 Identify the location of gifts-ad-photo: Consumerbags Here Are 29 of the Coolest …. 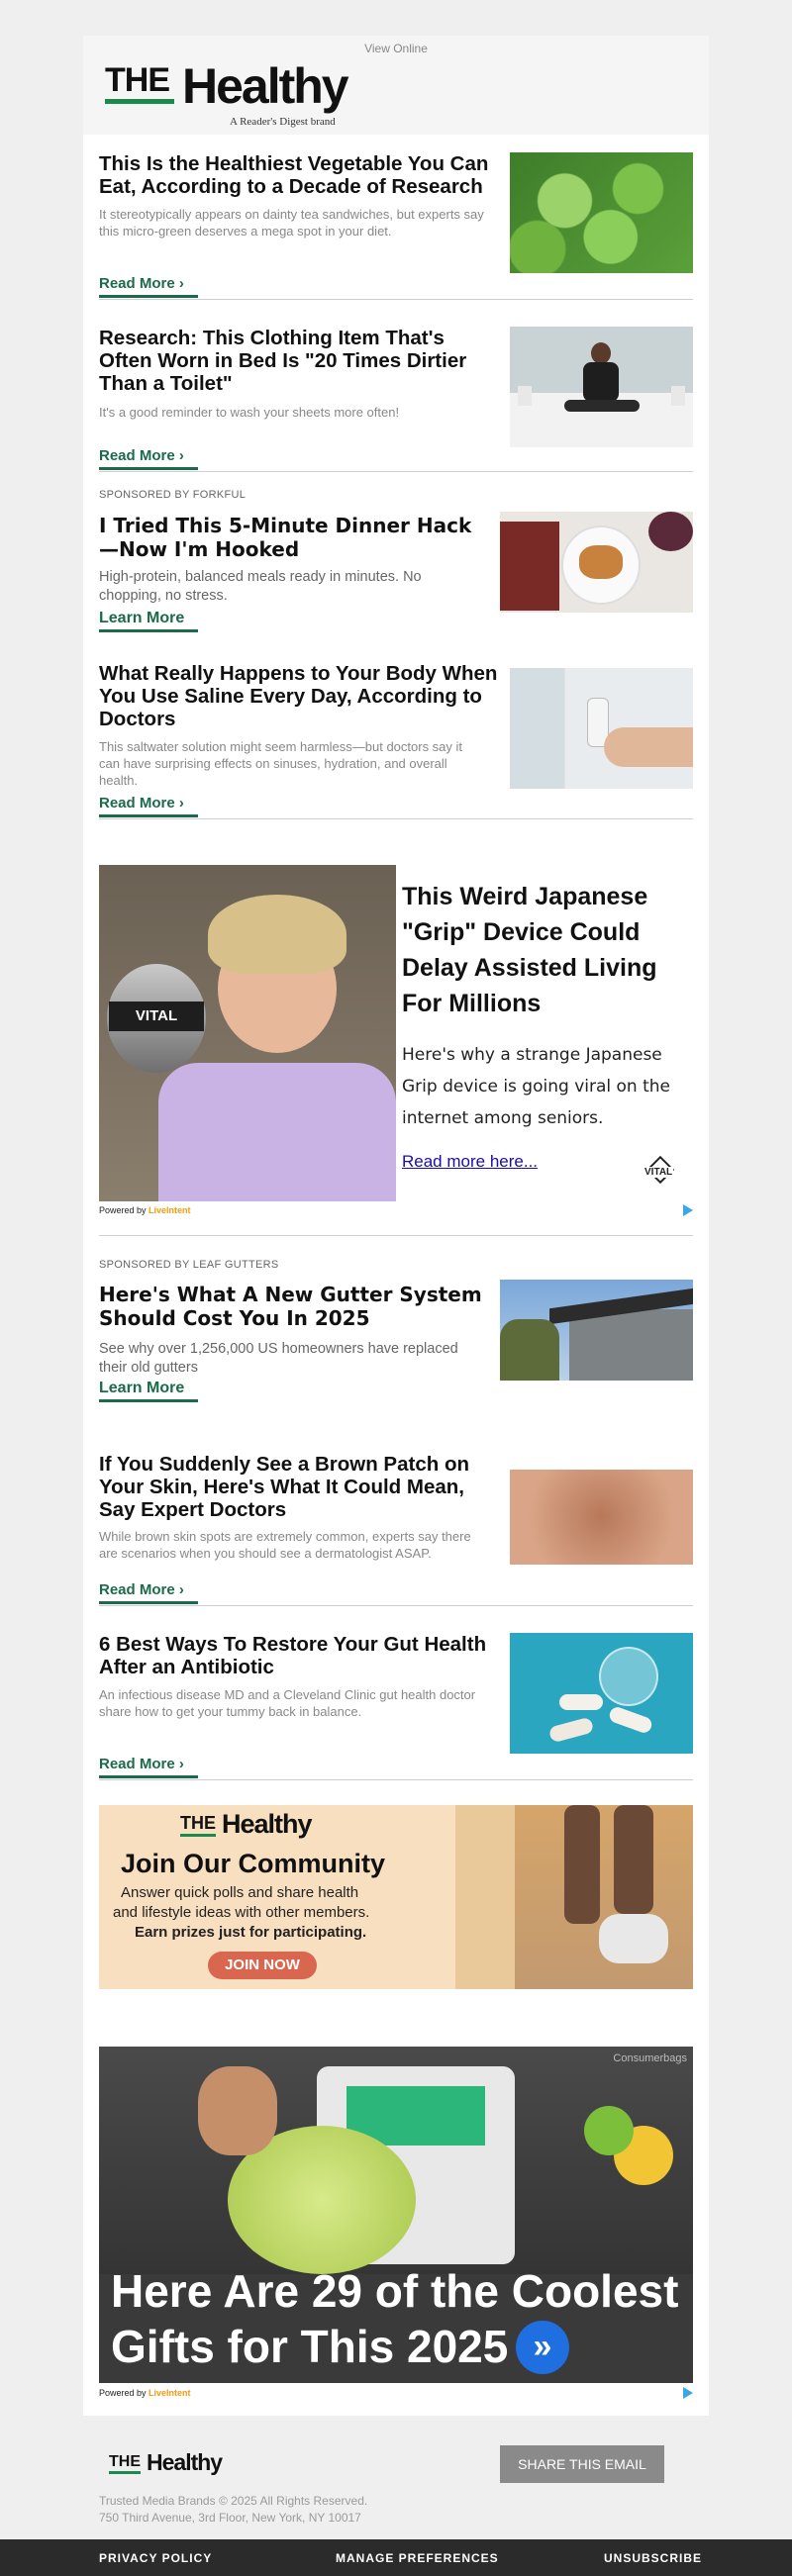
(396, 2215).